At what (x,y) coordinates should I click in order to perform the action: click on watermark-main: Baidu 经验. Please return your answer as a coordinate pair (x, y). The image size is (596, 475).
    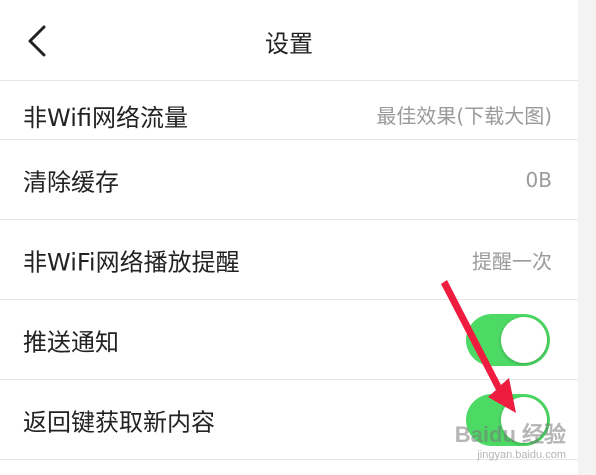
    Looking at the image, I should click on (510, 434).